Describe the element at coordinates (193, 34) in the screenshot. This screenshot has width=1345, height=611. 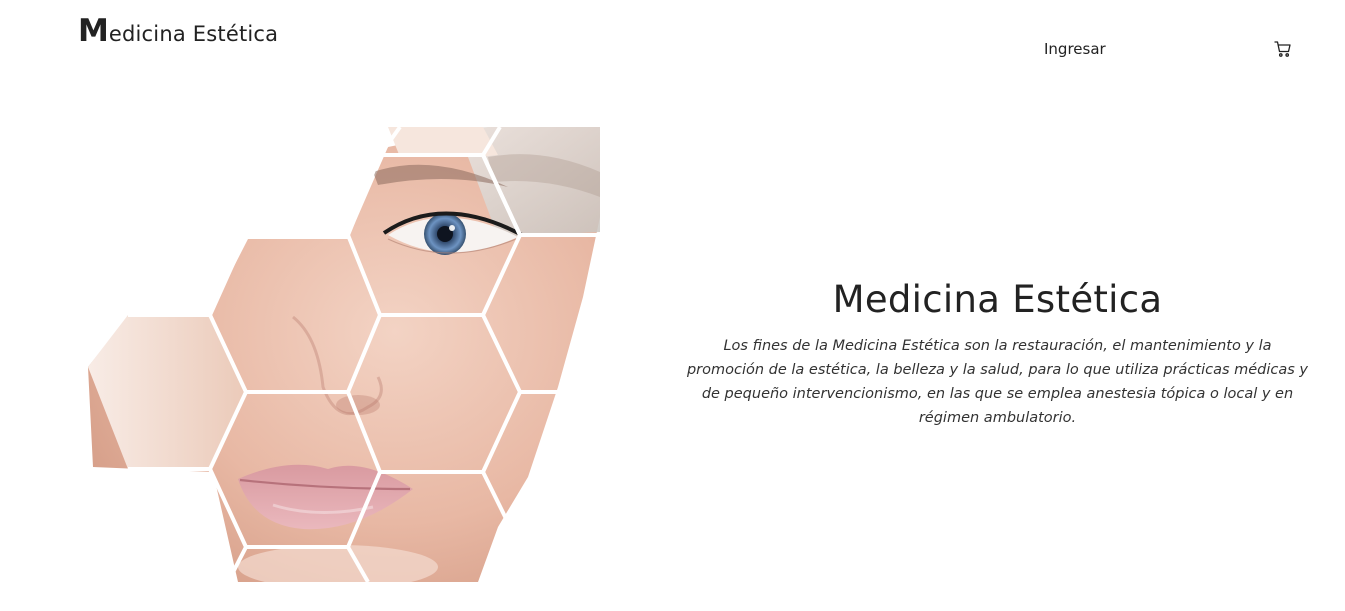
I see `logo-text: edicina Estética` at that location.